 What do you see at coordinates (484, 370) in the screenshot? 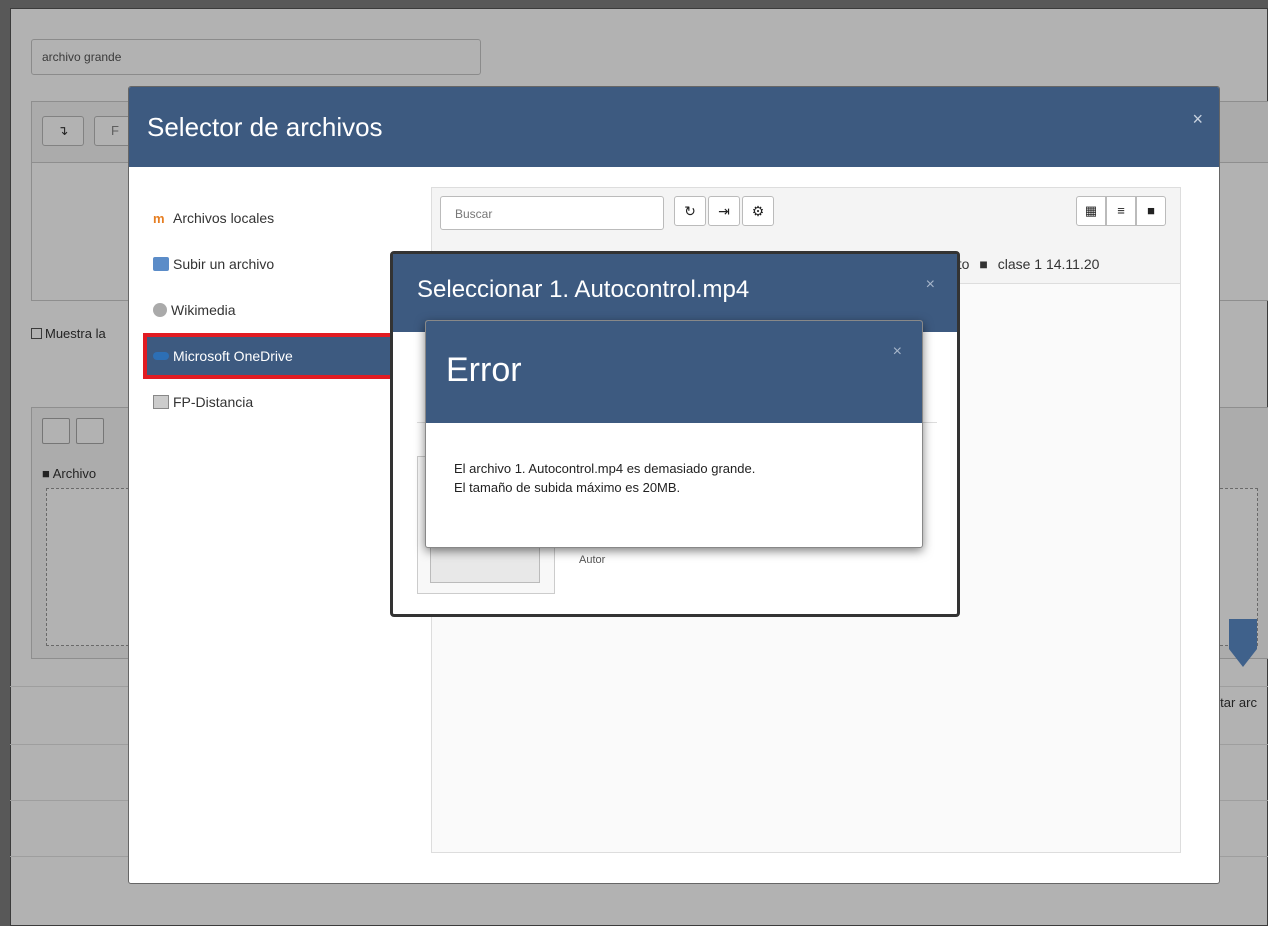
I see `error-title: Error` at bounding box center [484, 370].